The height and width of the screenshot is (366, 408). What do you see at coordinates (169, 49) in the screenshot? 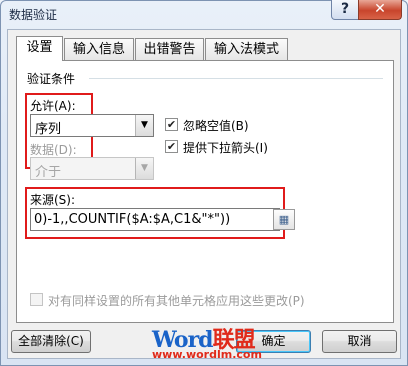
I see `tab-error-alert: 出错警告` at bounding box center [169, 49].